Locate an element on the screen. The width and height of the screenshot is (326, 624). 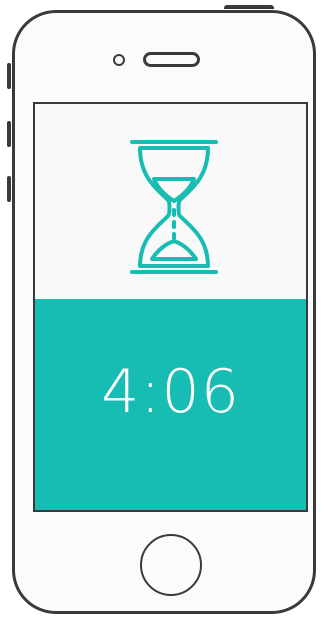
timer-display: 4:06 is located at coordinates (170, 392).